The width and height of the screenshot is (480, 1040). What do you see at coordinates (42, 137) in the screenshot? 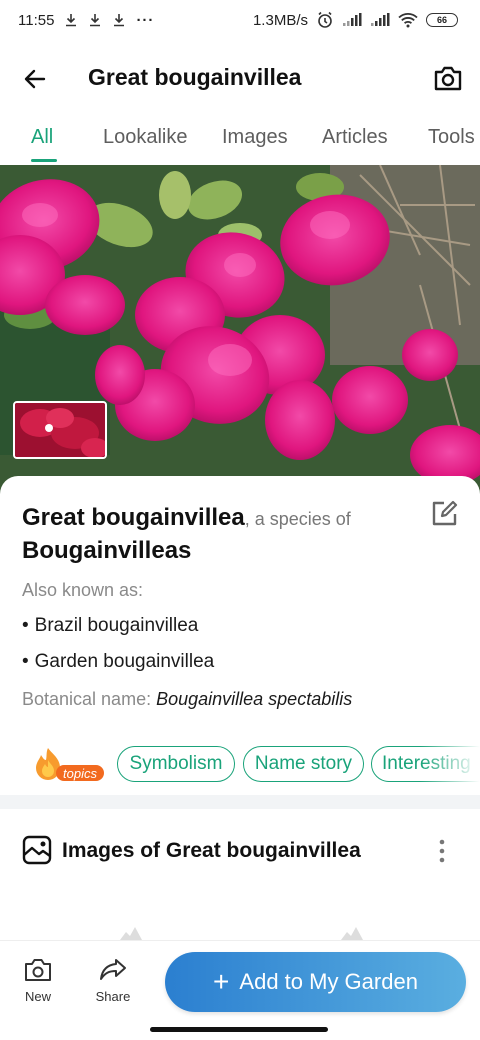
I see `tab-all: All` at bounding box center [42, 137].